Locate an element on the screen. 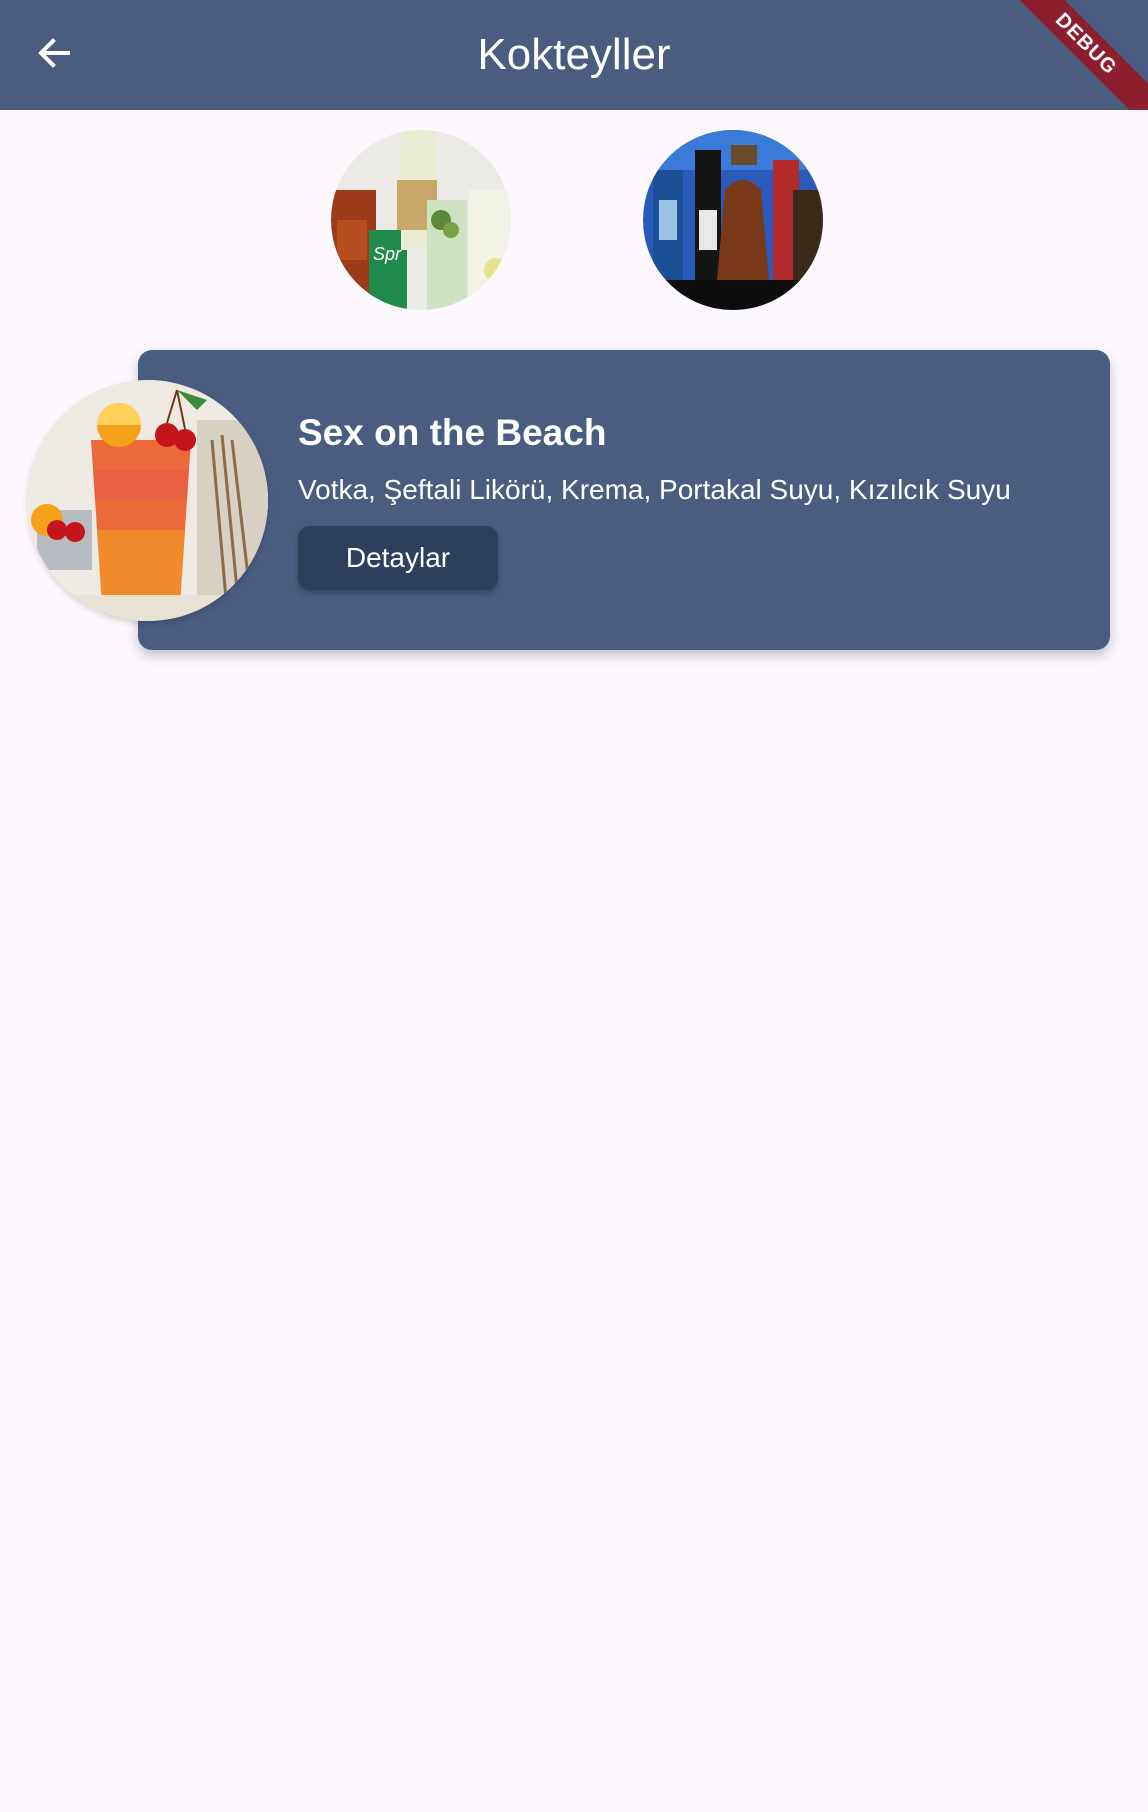  arrow-back-icon is located at coordinates (54, 55).